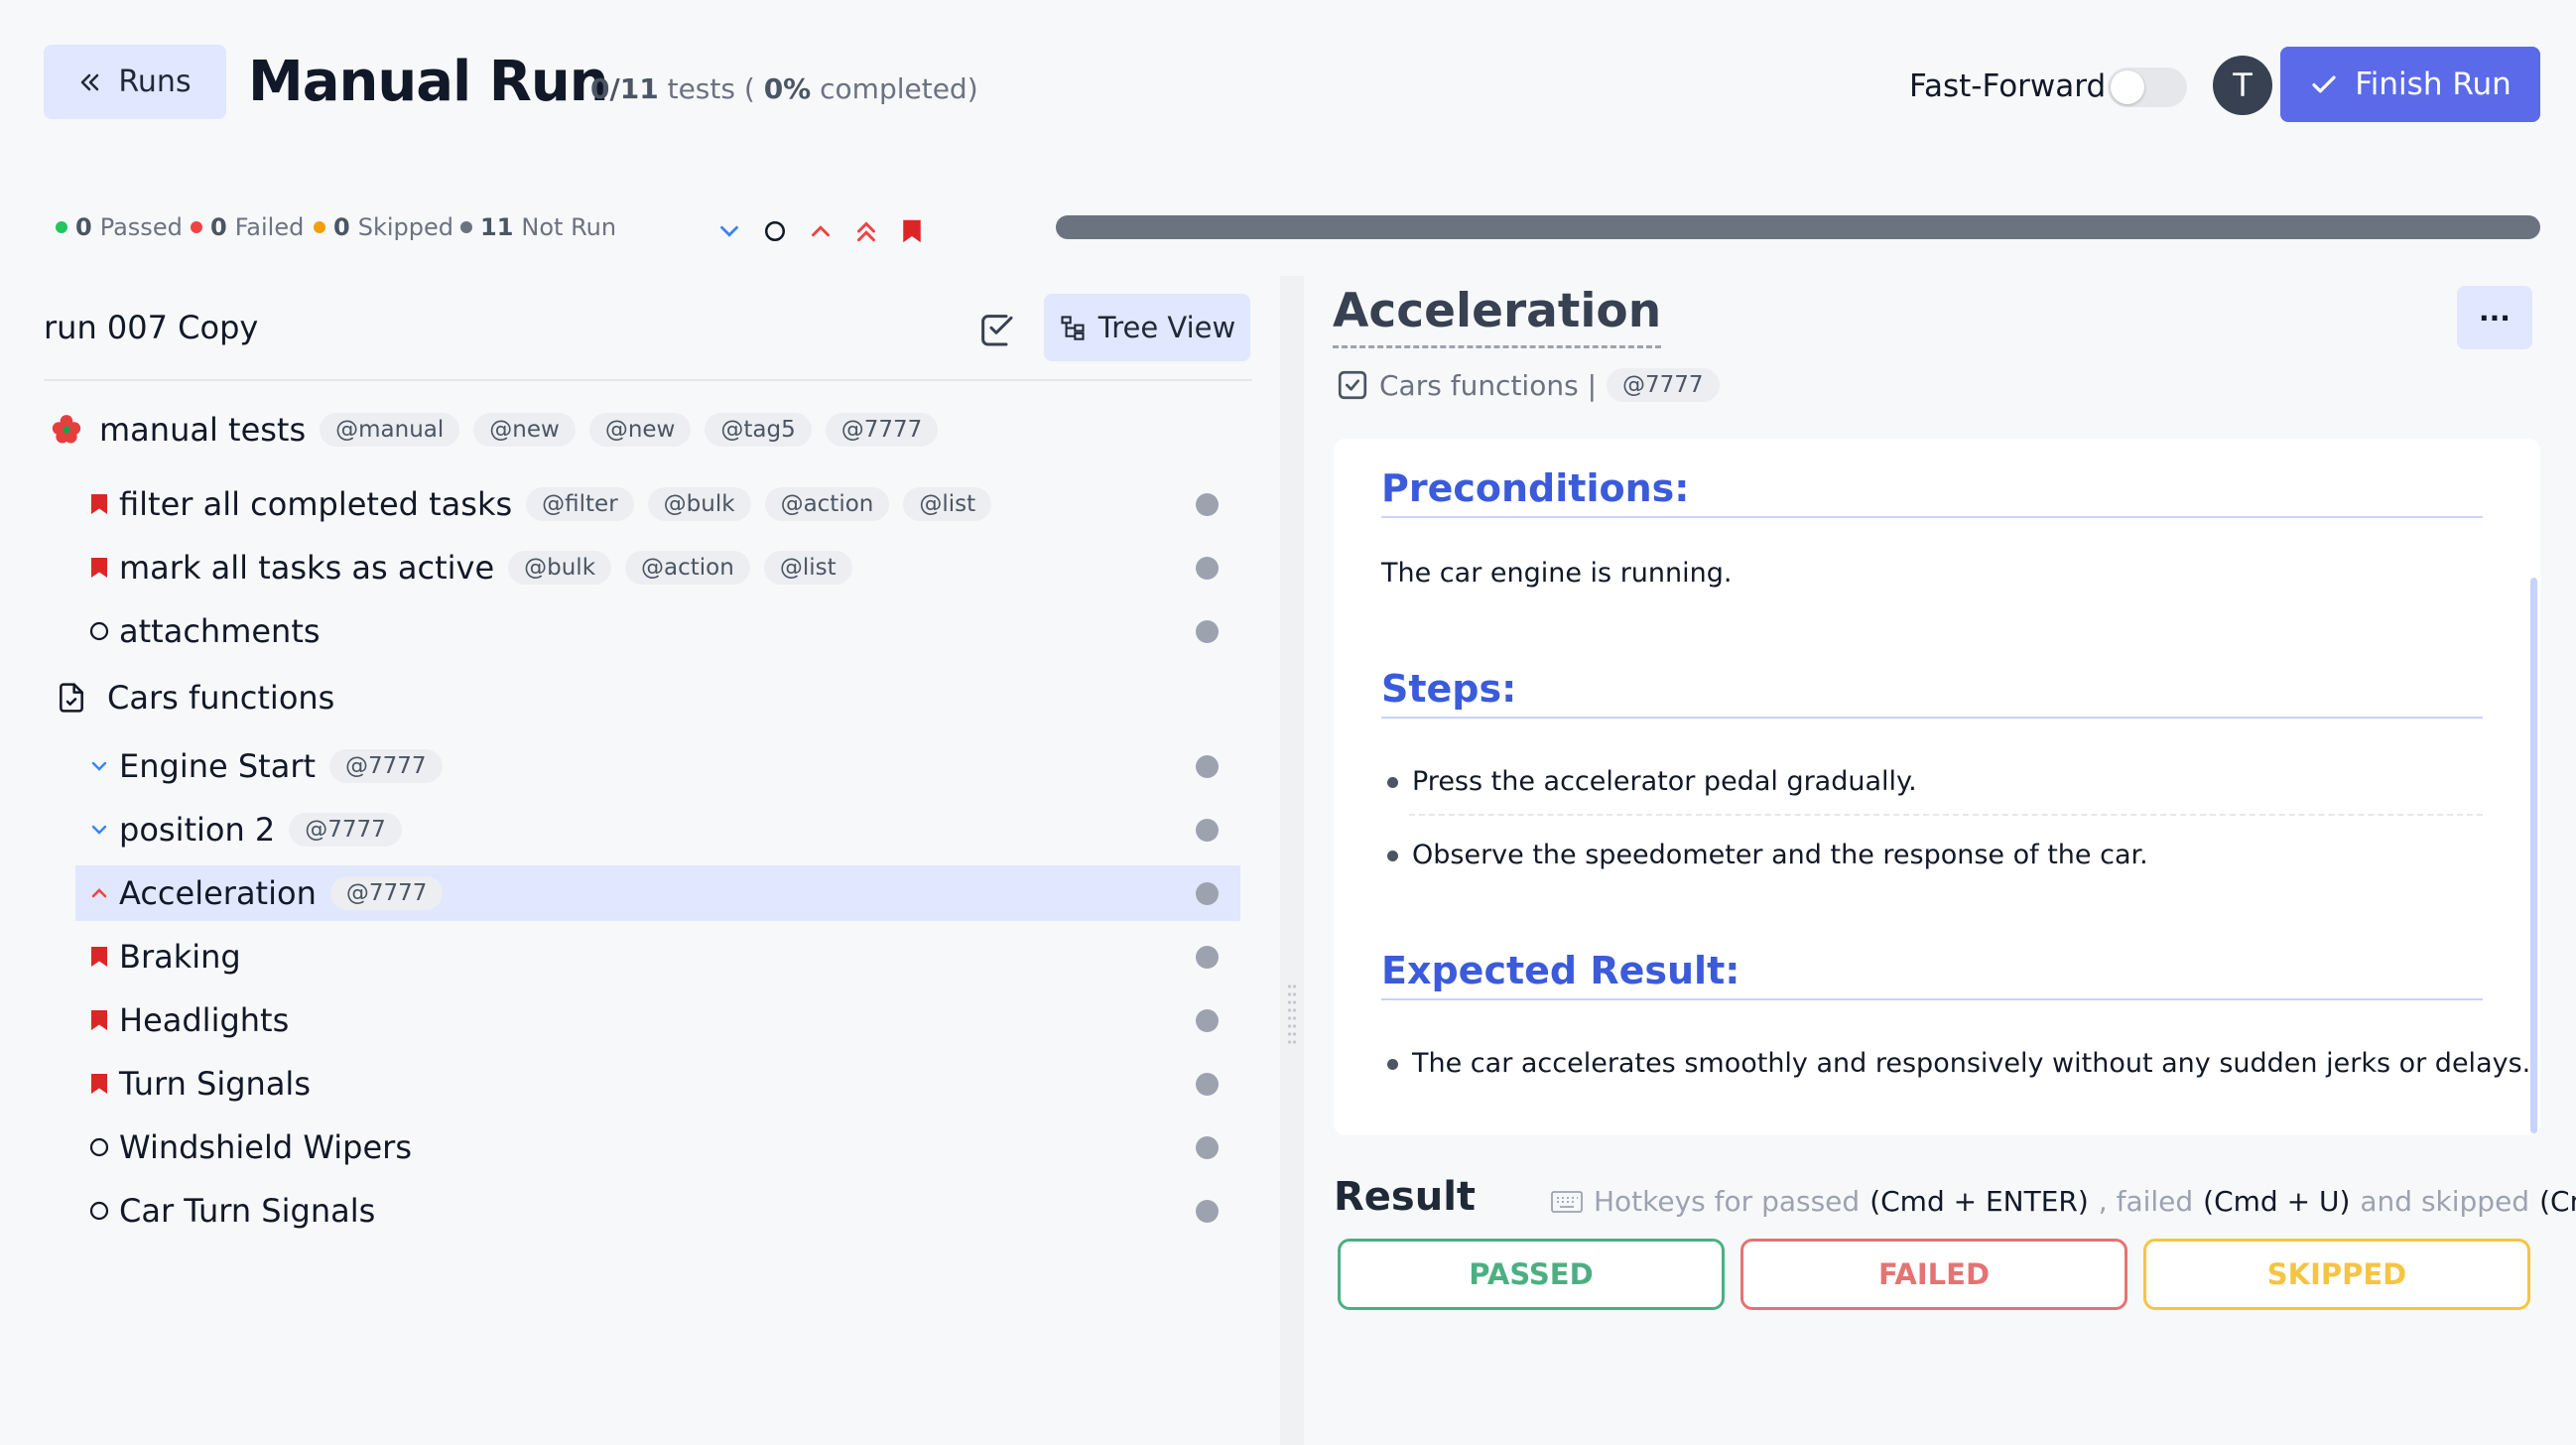 The width and height of the screenshot is (2576, 1445). Describe the element at coordinates (197, 227) in the screenshot. I see `failed-dot-icon` at that location.